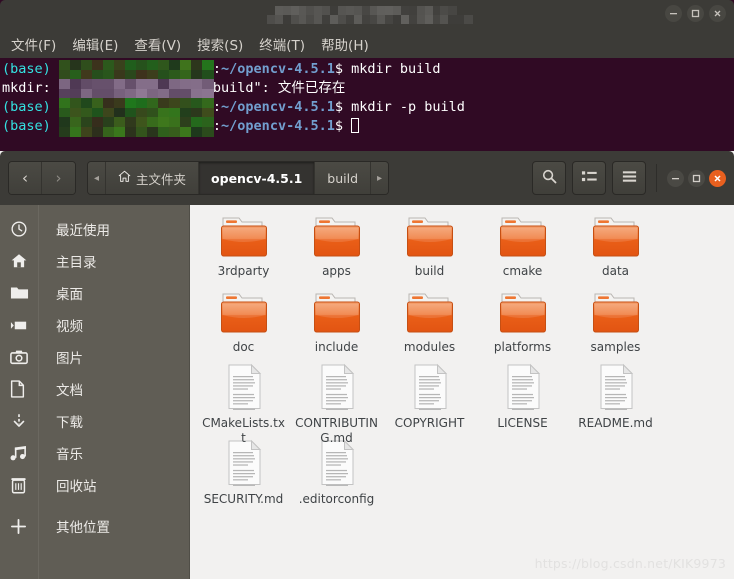 This screenshot has width=734, height=579. I want to click on breadcrumb-item-home: 主文件夹, so click(153, 178).